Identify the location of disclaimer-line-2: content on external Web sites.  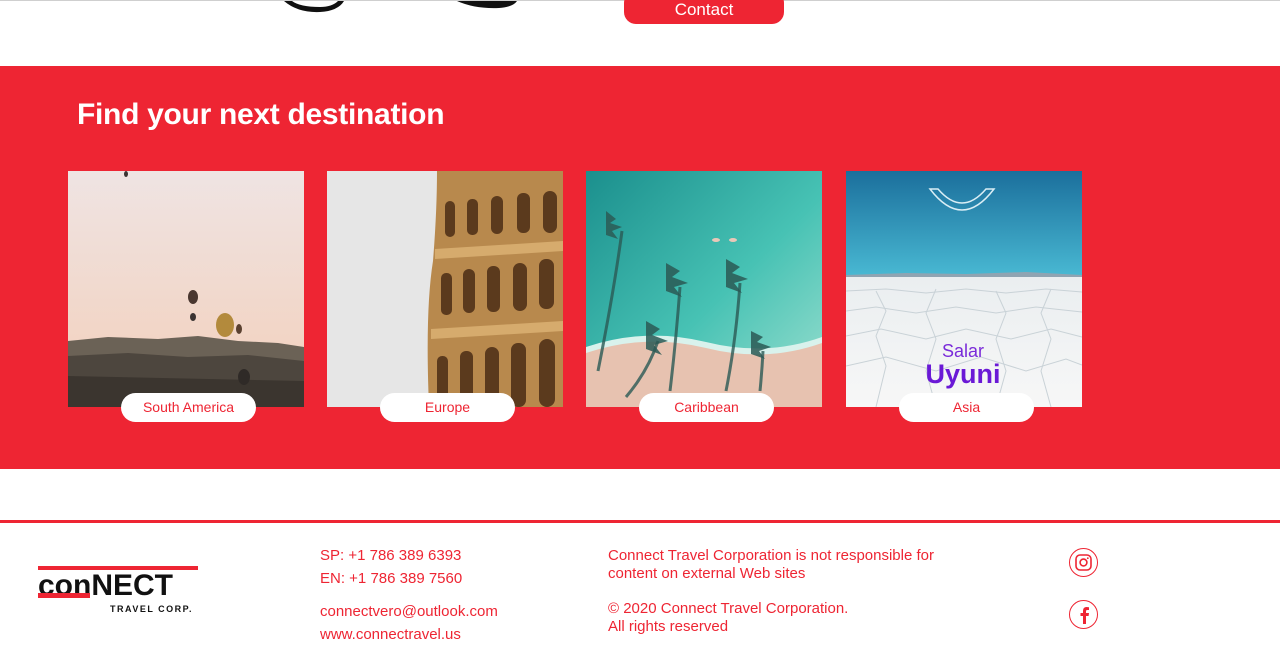
(707, 573).